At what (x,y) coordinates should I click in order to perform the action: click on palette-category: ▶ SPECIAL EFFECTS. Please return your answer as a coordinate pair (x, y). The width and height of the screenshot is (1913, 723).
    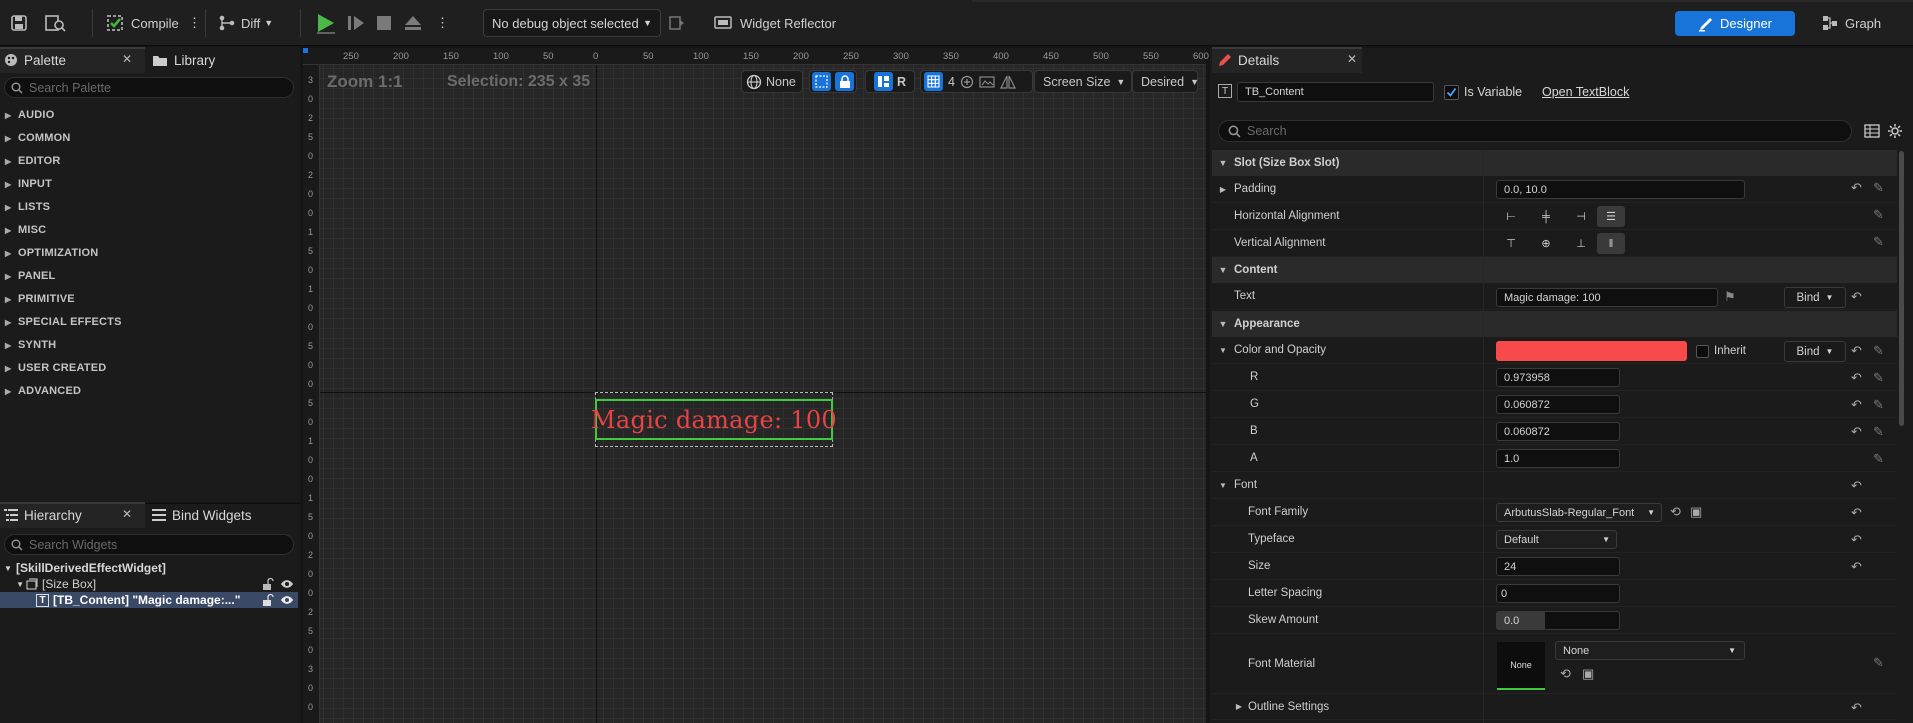
    Looking at the image, I should click on (149, 322).